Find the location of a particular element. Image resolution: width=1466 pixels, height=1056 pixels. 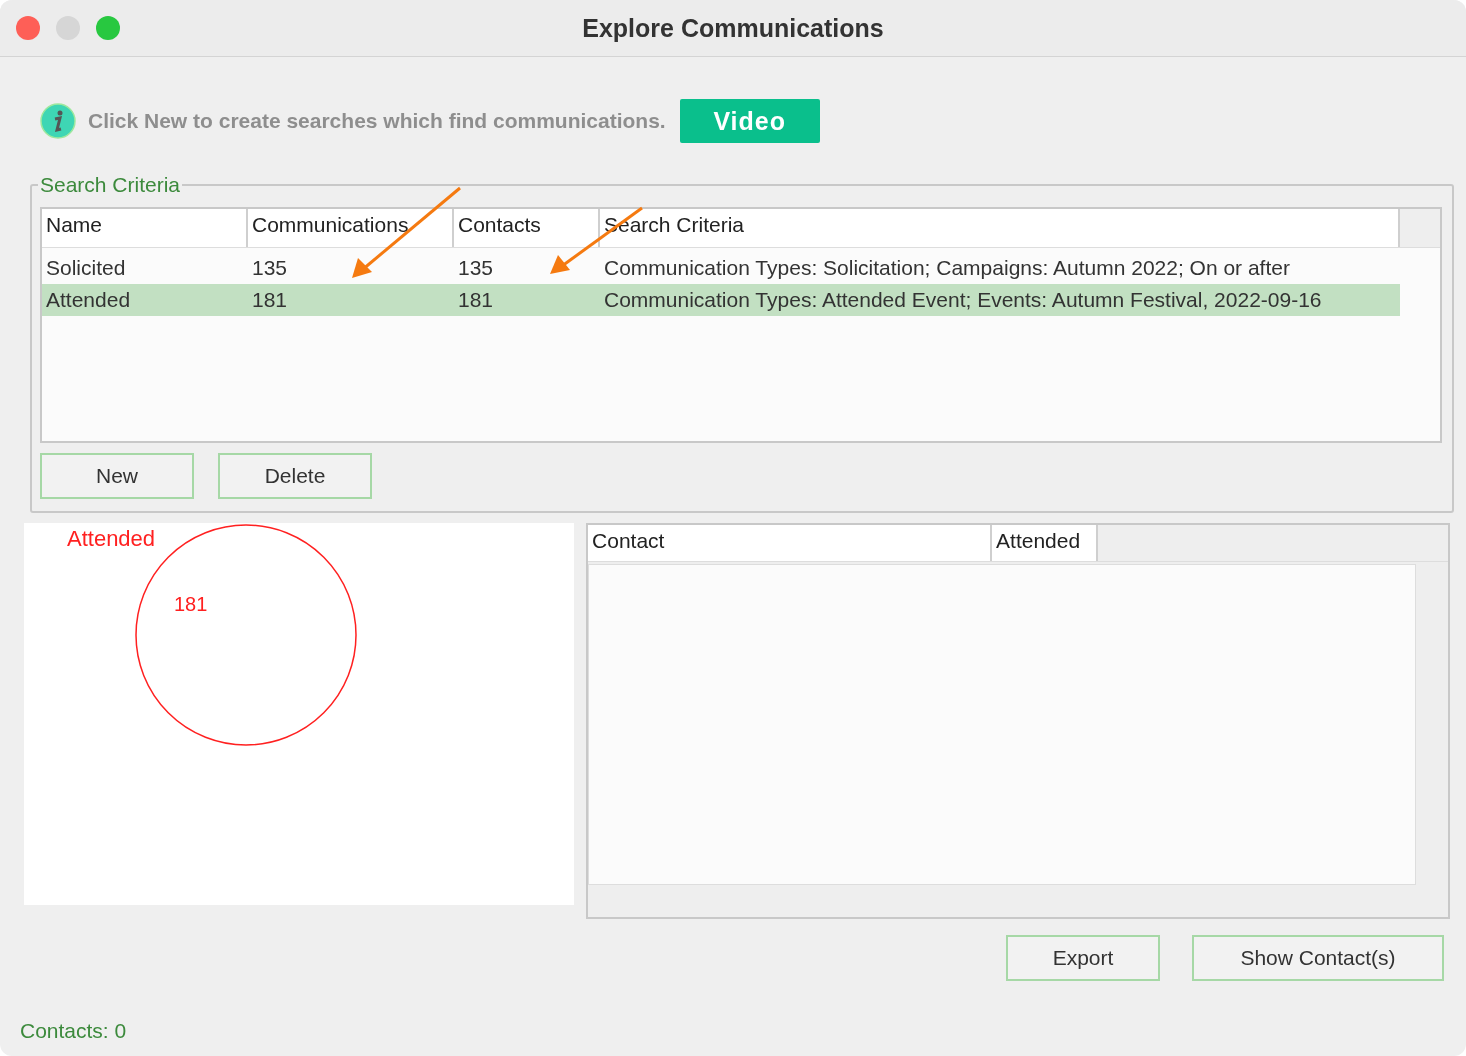

column-header: Attended is located at coordinates (1045, 543).